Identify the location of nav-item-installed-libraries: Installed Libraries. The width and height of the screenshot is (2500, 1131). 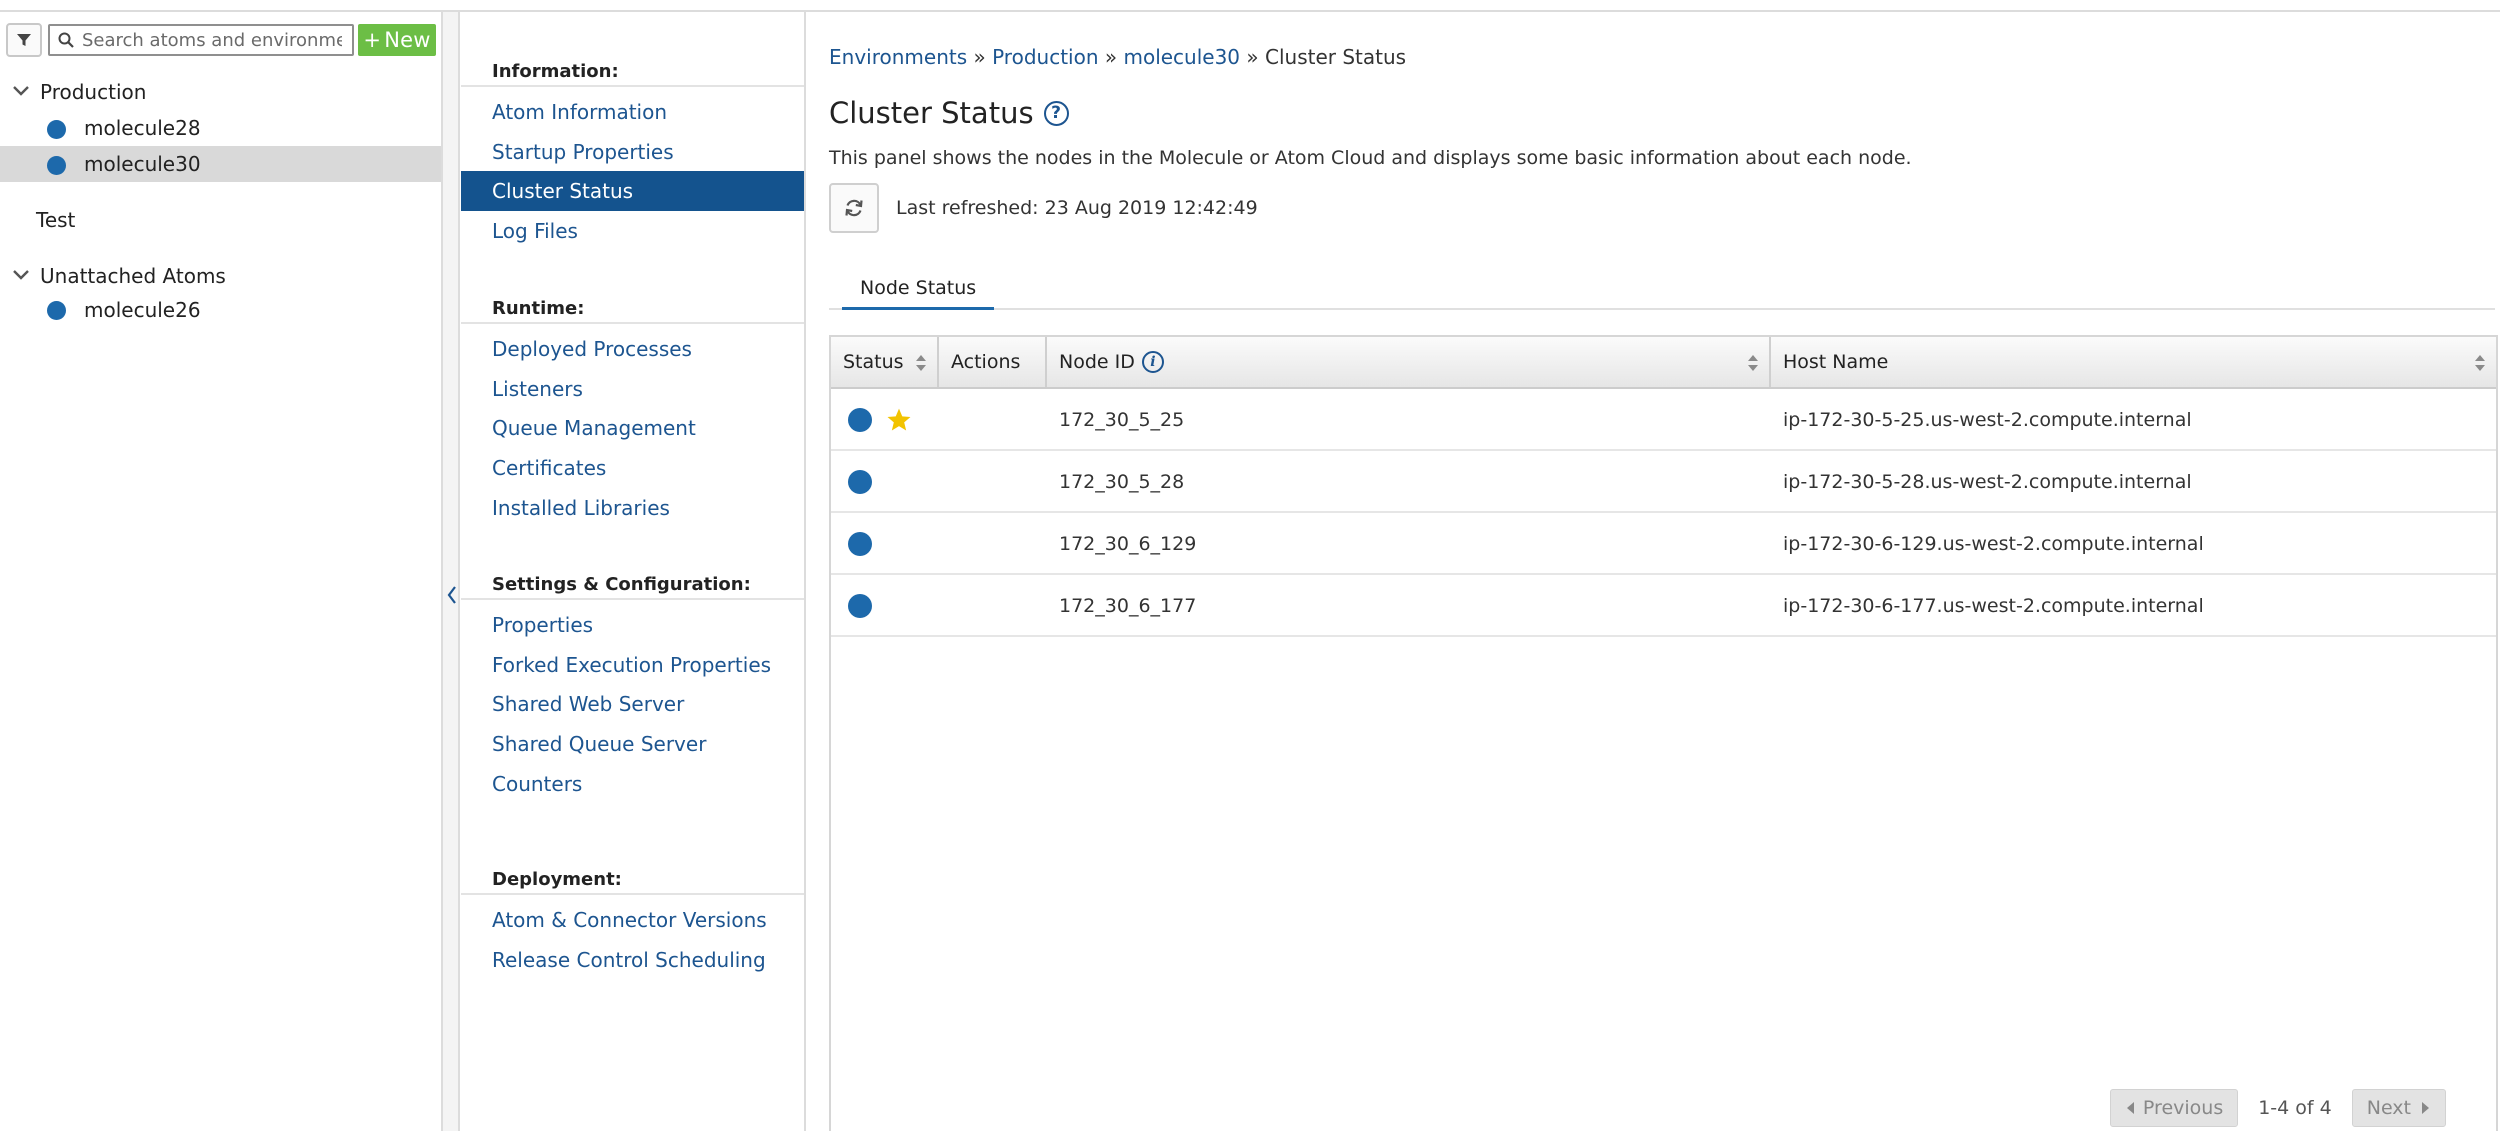
(632, 508).